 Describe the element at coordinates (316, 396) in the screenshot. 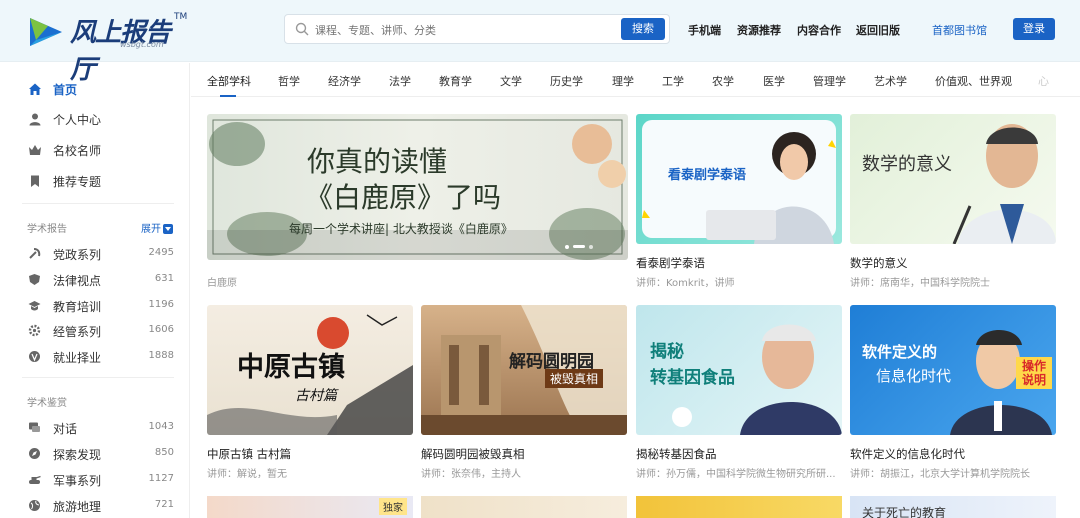

I see `thumb-subtitle: 古村篇` at that location.